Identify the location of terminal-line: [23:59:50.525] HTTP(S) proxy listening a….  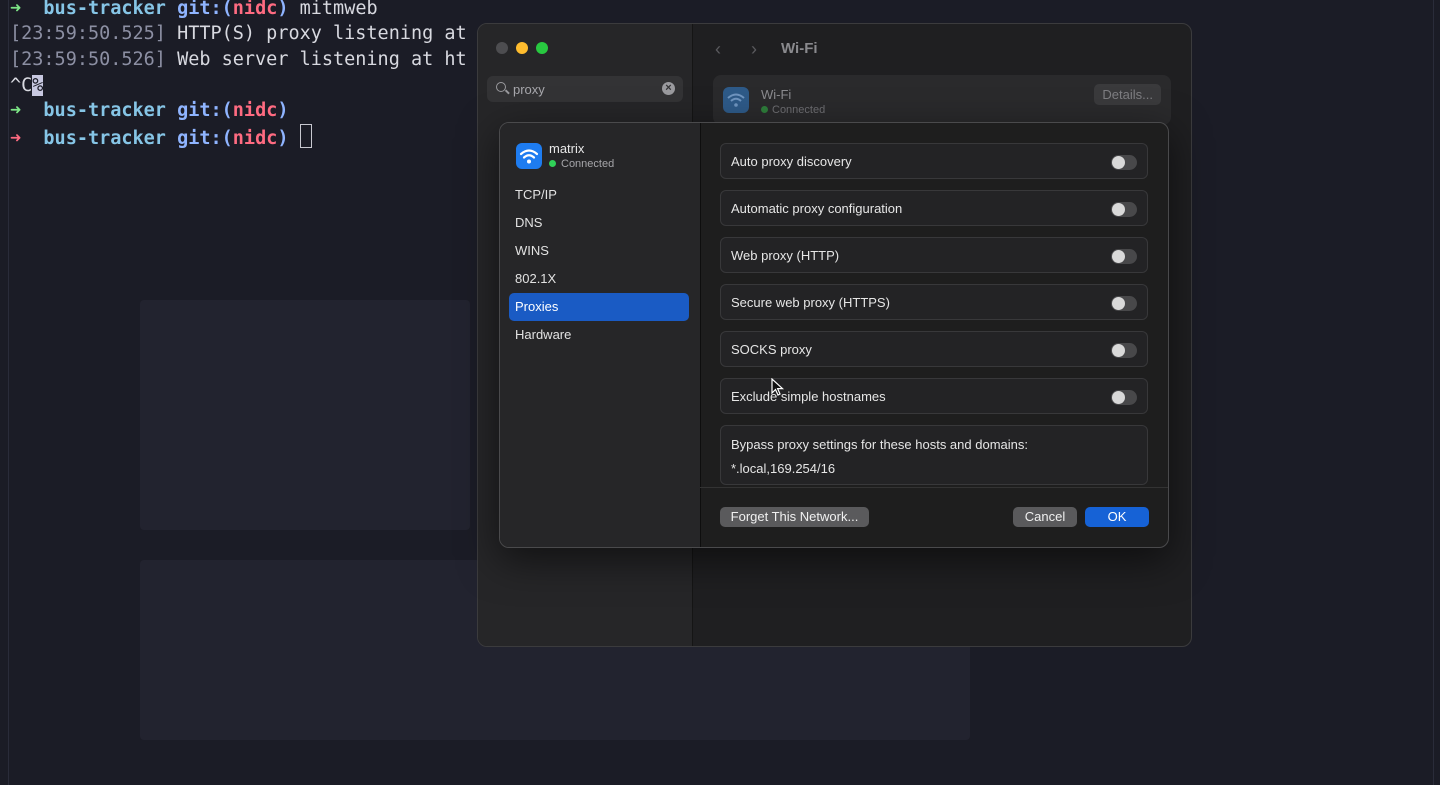
(238, 33).